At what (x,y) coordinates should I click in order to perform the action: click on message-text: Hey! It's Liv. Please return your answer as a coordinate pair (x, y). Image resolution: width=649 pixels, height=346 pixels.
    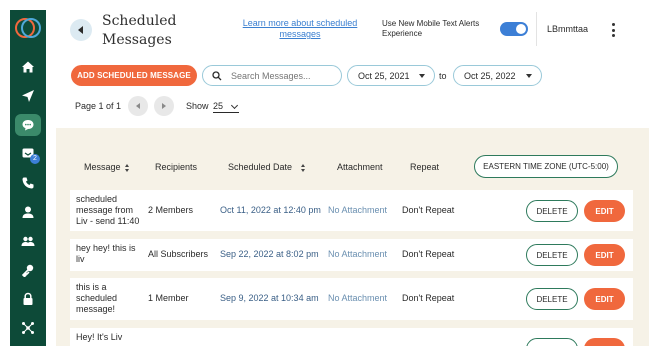
    Looking at the image, I should click on (99, 337).